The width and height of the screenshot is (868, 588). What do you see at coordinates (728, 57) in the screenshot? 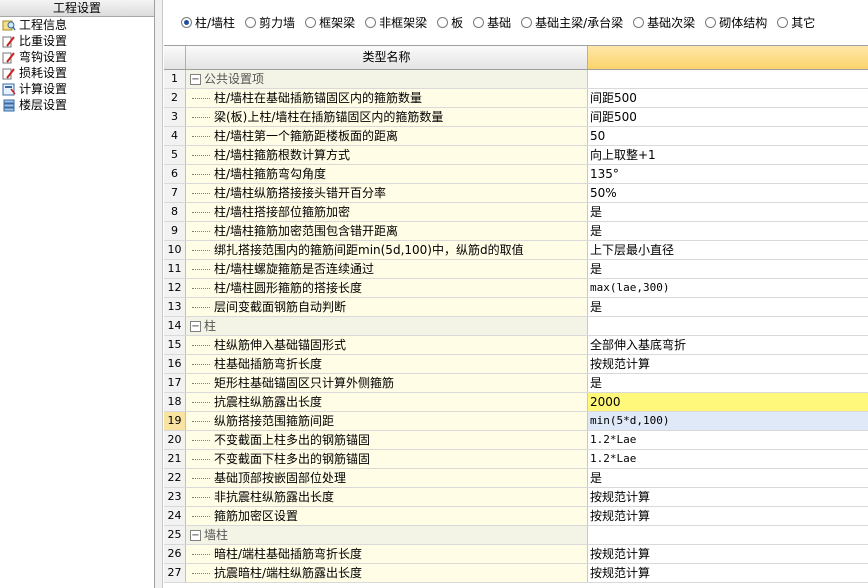
I see `value-header` at bounding box center [728, 57].